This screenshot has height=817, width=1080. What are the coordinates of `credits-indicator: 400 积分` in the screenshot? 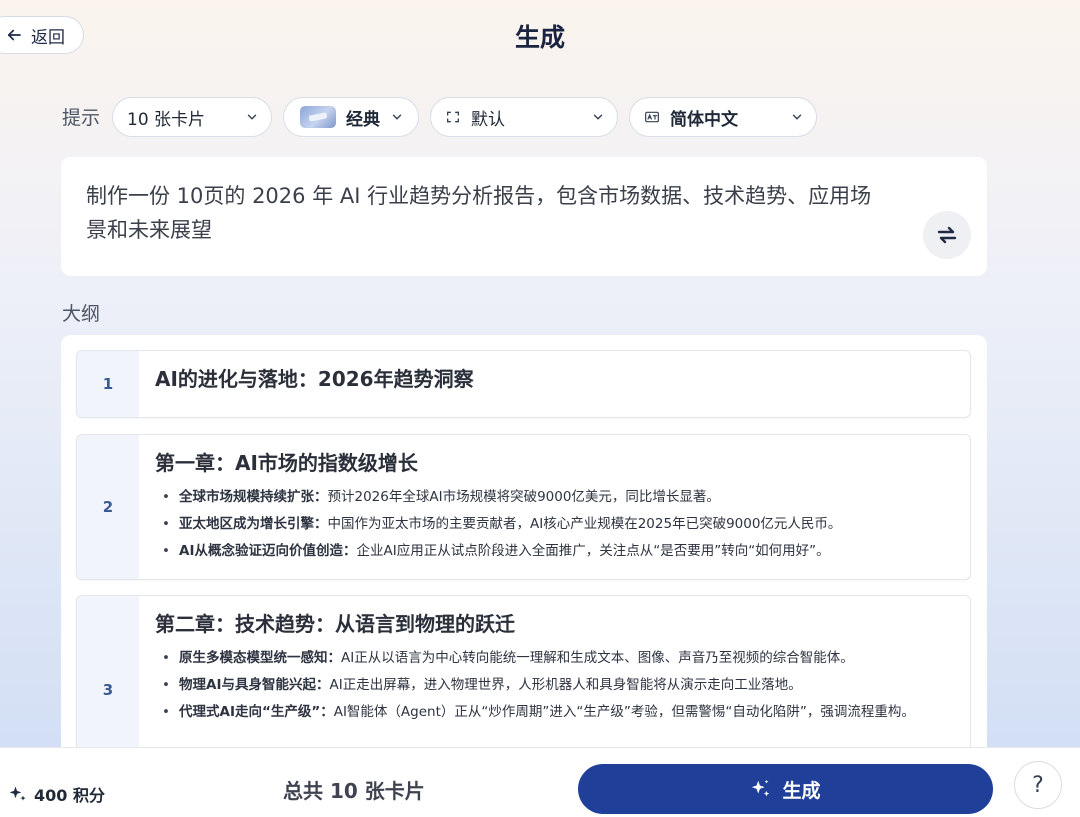 It's located at (56, 794).